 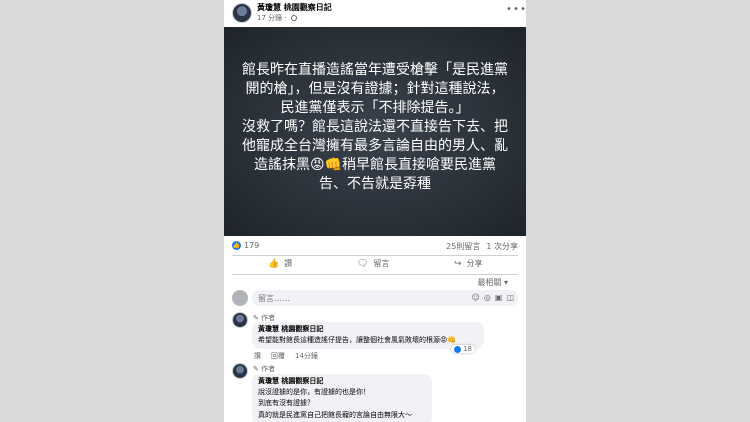 What do you see at coordinates (257, 356) in the screenshot?
I see `comment-like-link: 讚` at bounding box center [257, 356].